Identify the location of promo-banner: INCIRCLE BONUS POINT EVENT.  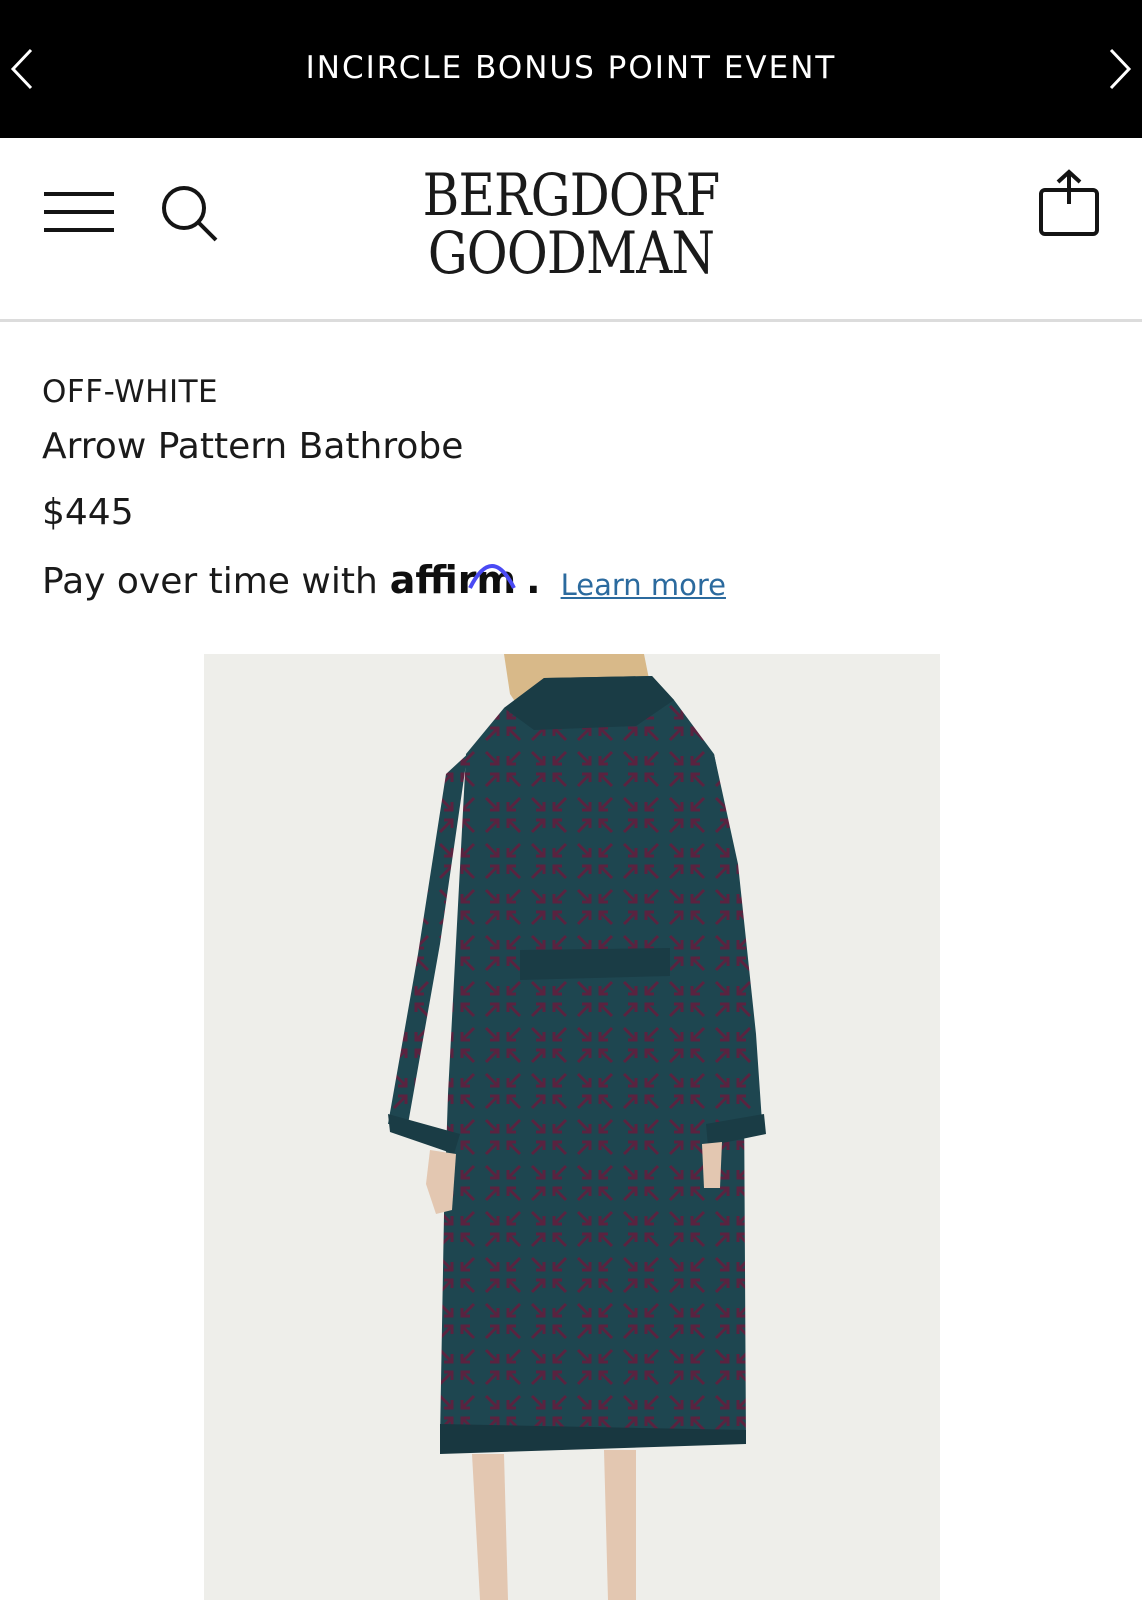
(571, 69).